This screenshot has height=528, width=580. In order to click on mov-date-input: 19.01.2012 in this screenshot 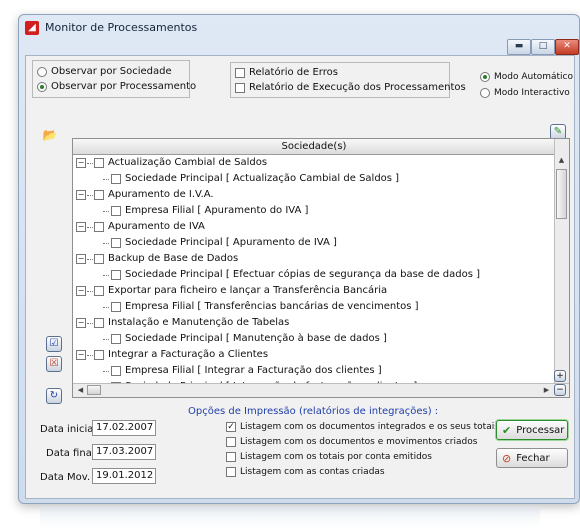, I will do `click(124, 476)`.